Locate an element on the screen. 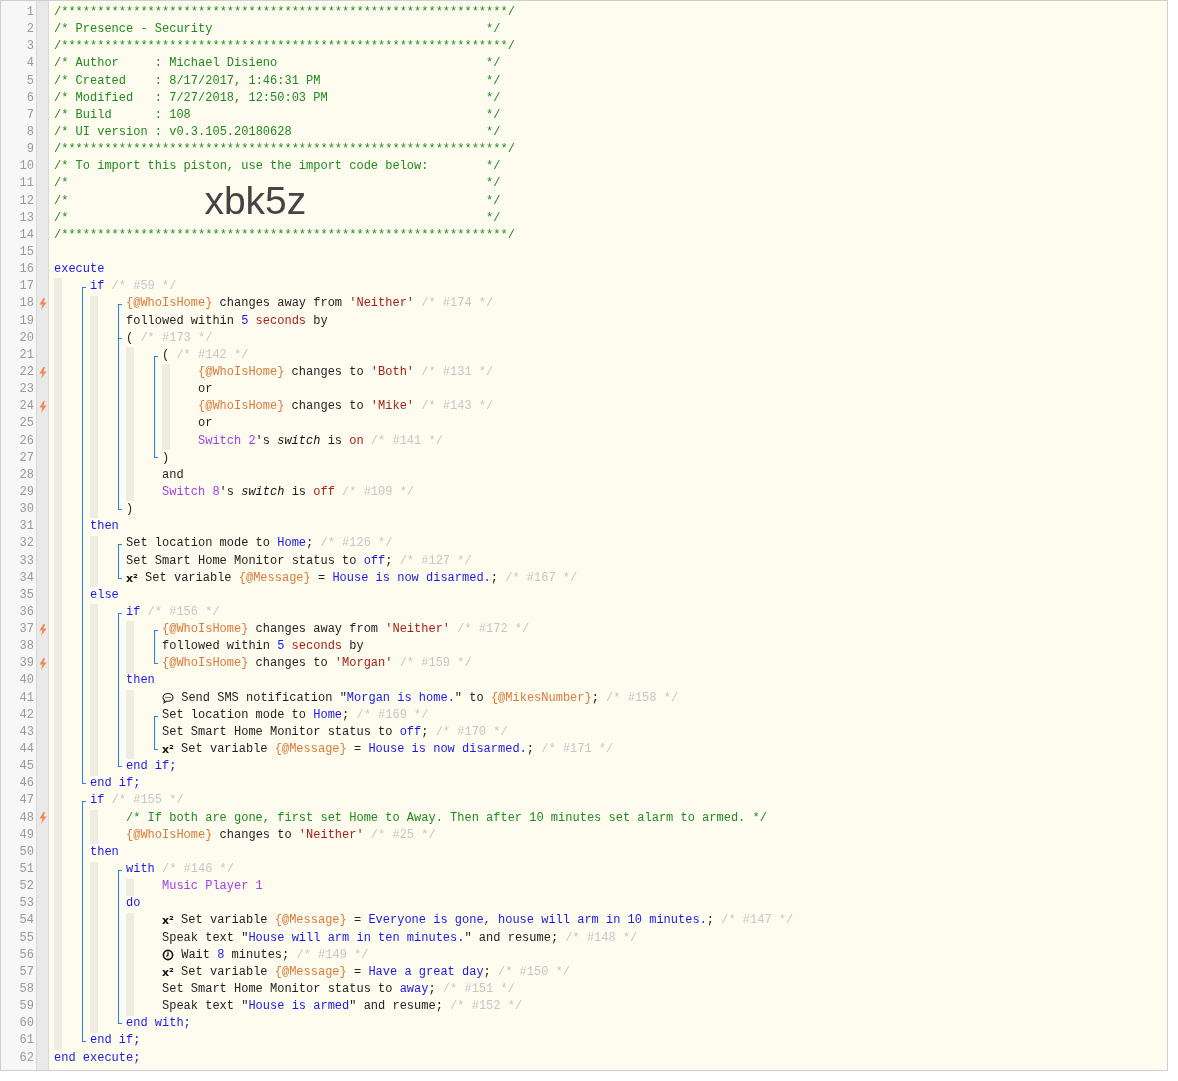  line-number: 46 is located at coordinates (26, 784).